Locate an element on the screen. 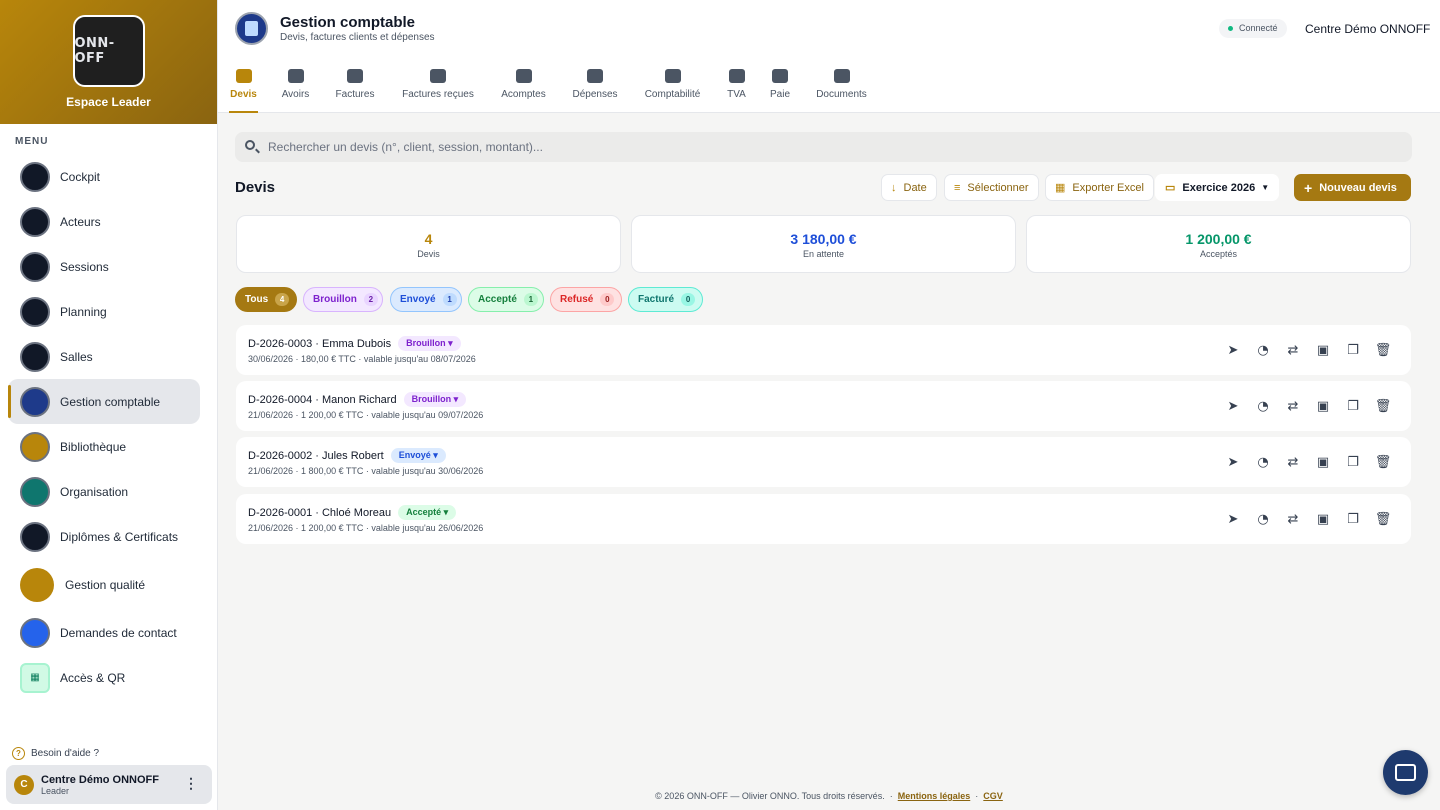  tab-acomptes: Acomptes is located at coordinates (523, 89).